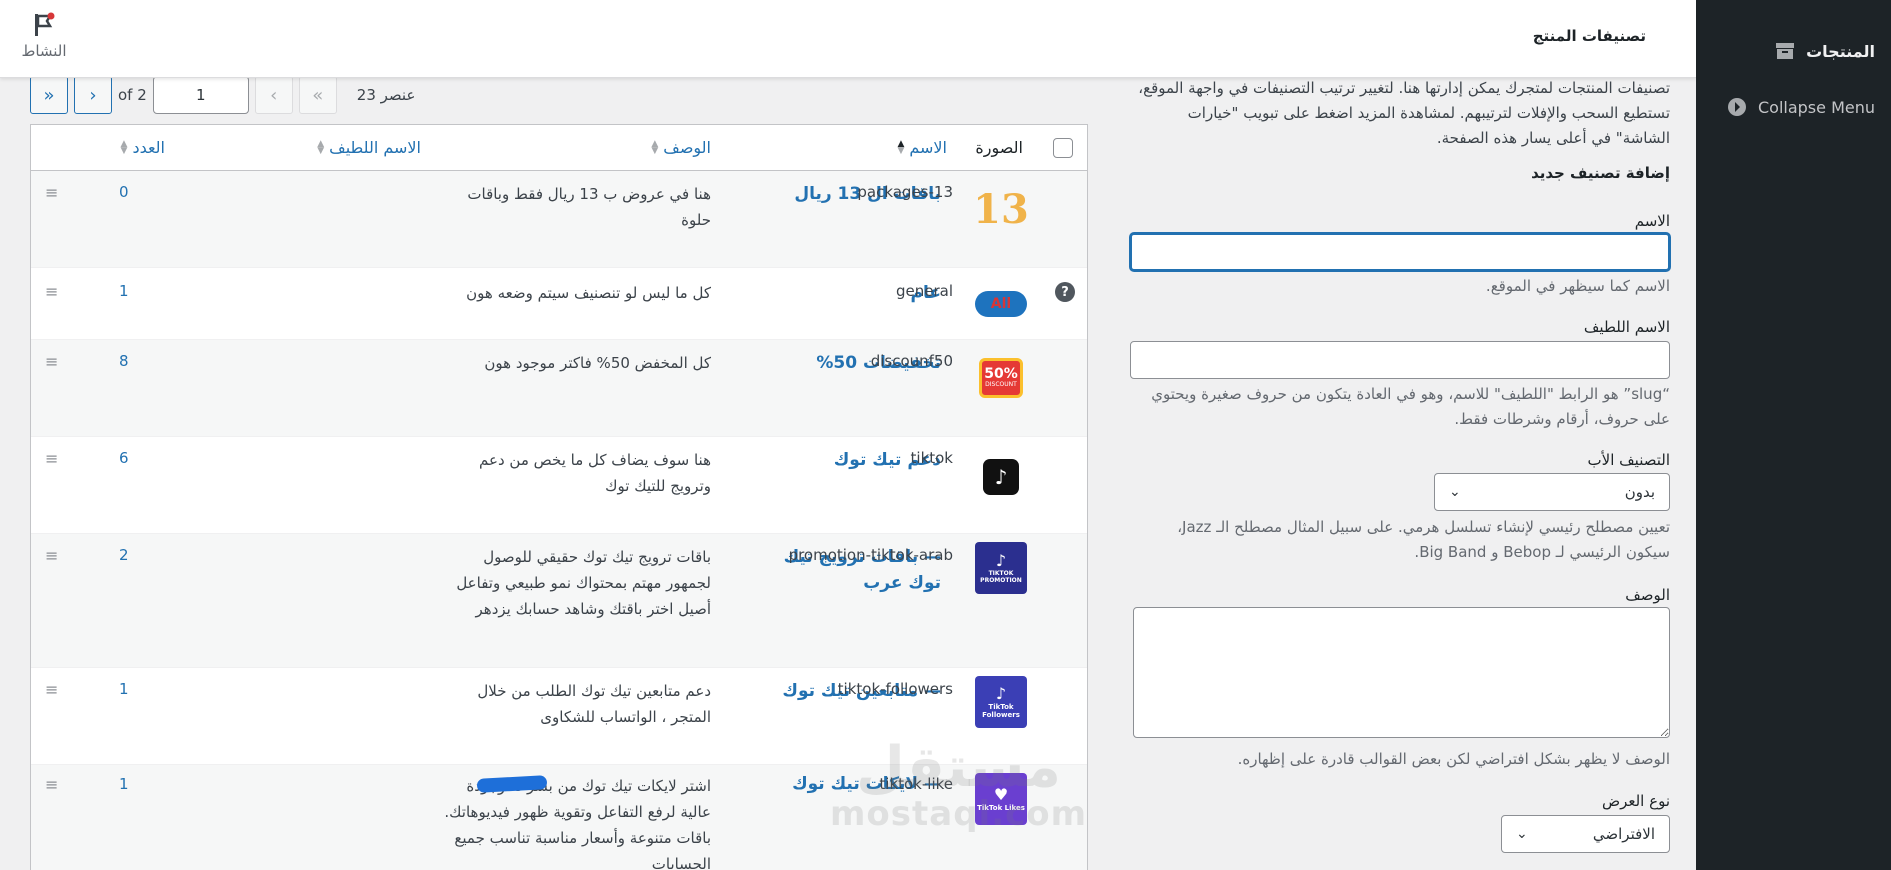 This screenshot has width=1891, height=870. I want to click on display-type-value: الافتراضي, so click(1623, 834).